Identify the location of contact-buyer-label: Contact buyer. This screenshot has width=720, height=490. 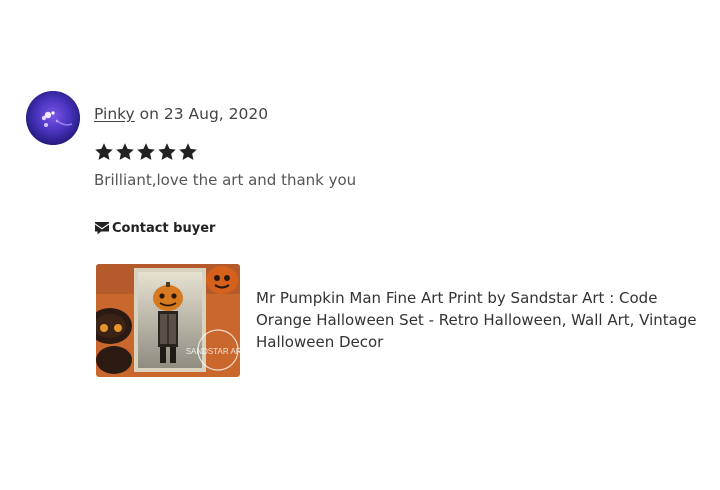
(164, 228).